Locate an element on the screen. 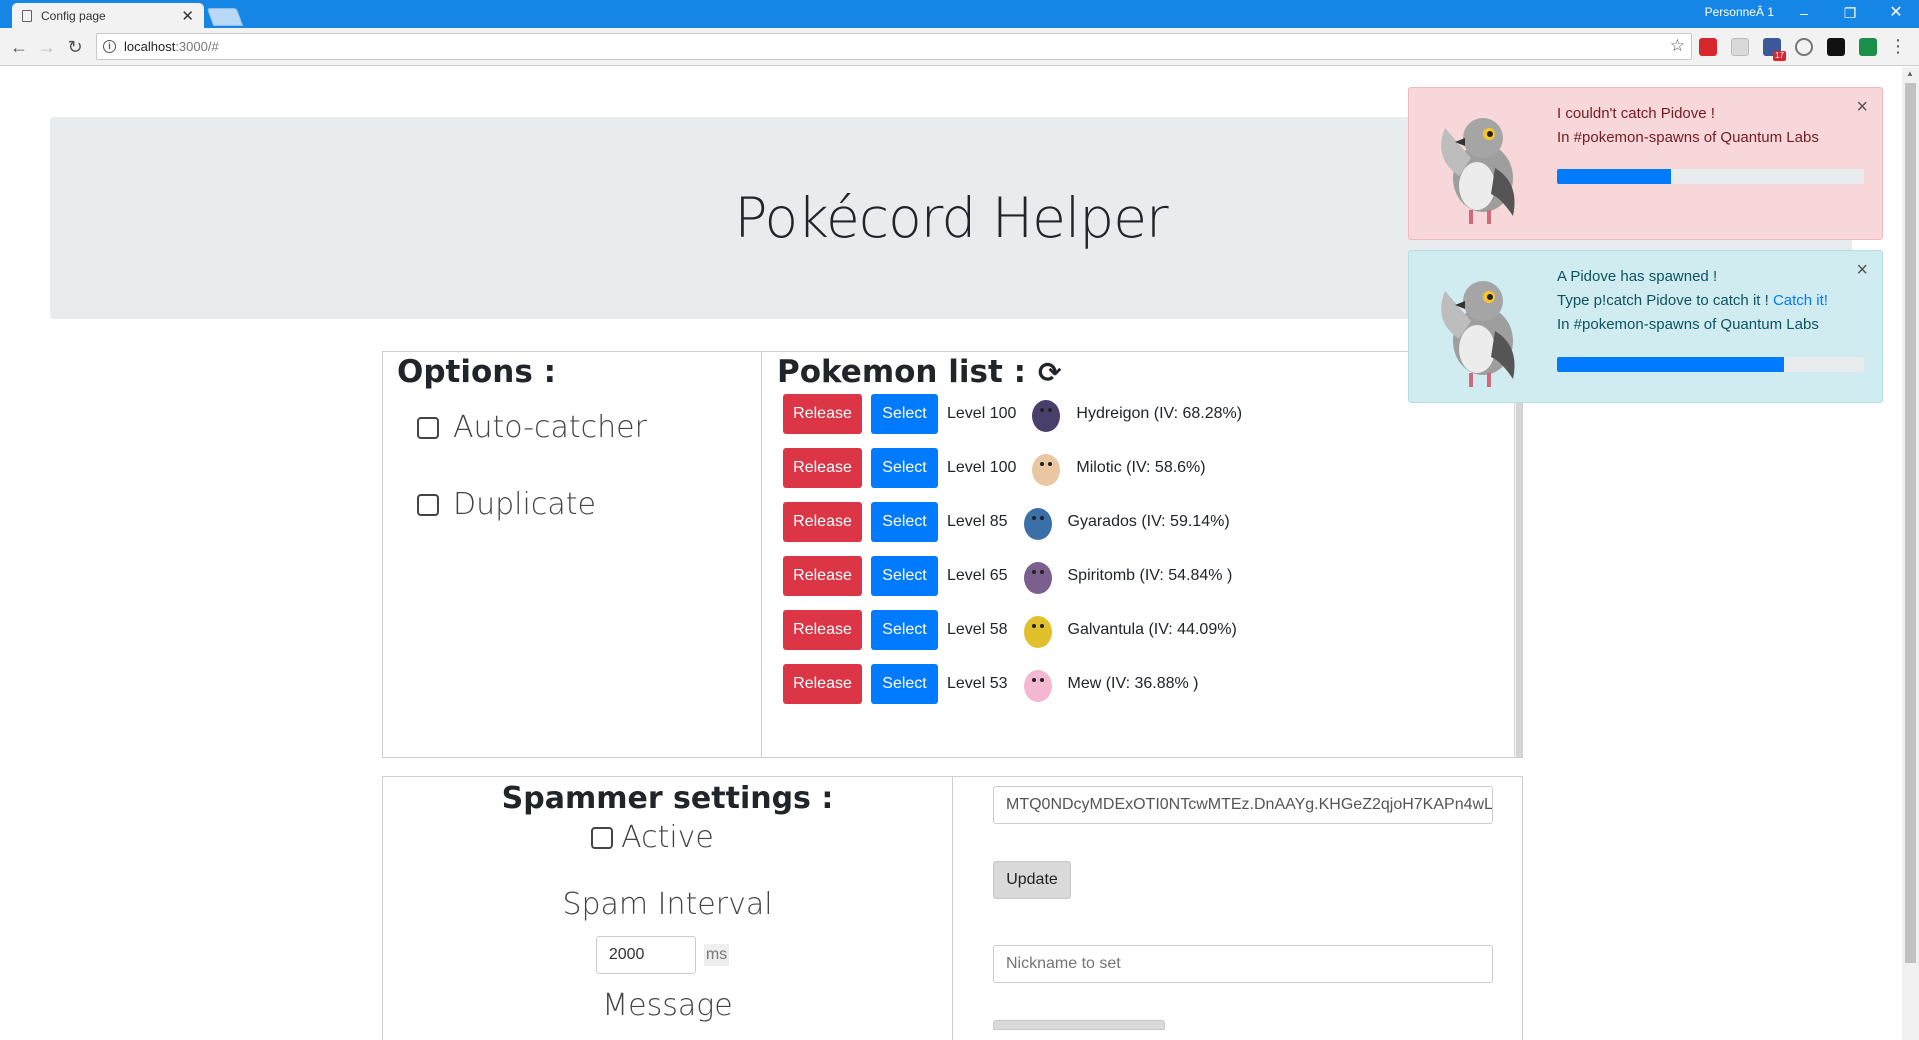 The image size is (1919, 1040). browser-tab: Config page ✕ is located at coordinates (108, 15).